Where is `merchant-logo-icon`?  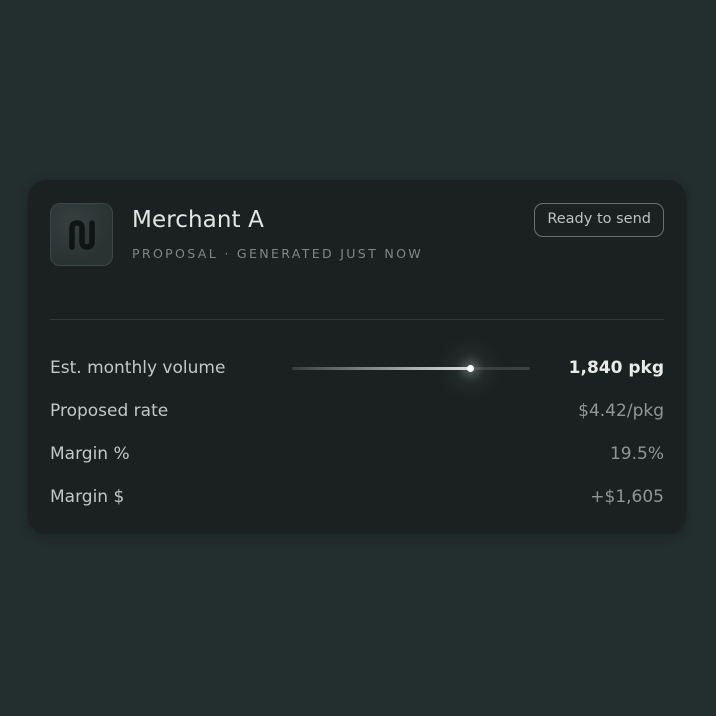 merchant-logo-icon is located at coordinates (81, 234).